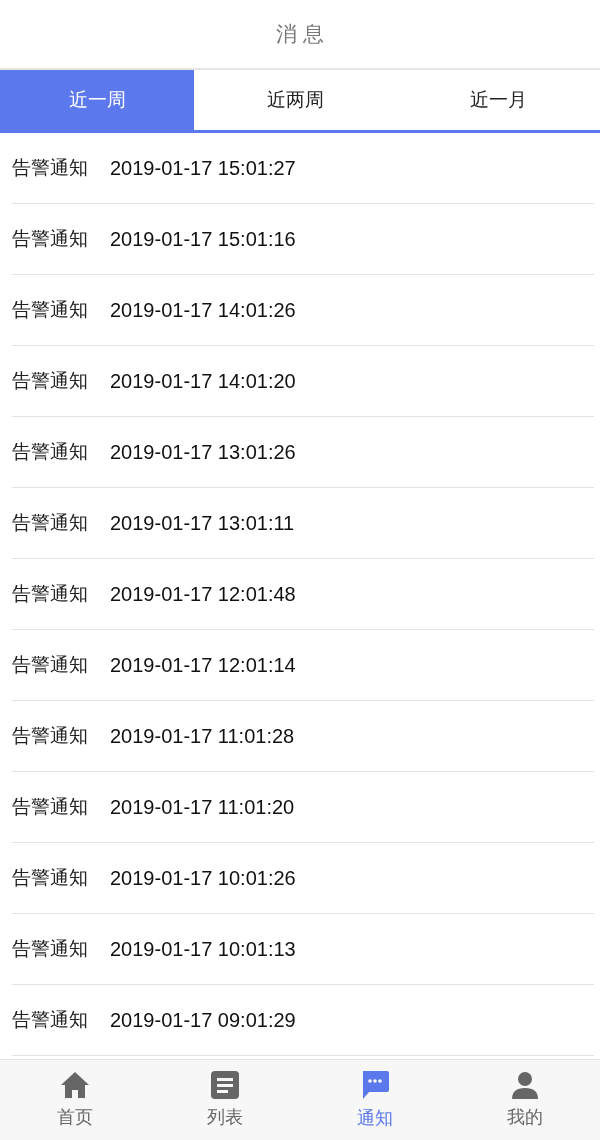 This screenshot has width=600, height=1140. Describe the element at coordinates (300, 34) in the screenshot. I see `page-title: 消 息` at that location.